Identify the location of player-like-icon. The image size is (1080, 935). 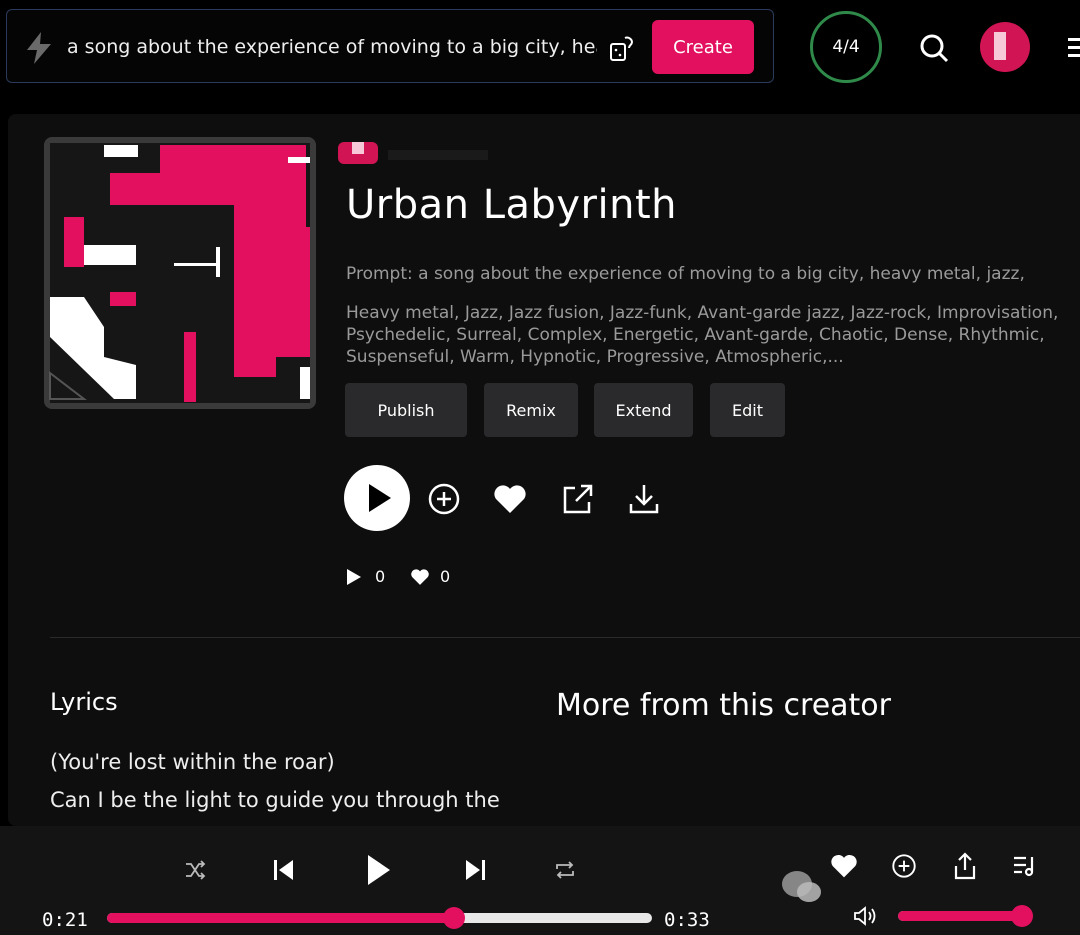
(844, 866).